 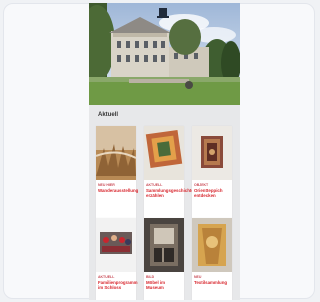 I want to click on news-card-tag: NEU, so click(x=198, y=277).